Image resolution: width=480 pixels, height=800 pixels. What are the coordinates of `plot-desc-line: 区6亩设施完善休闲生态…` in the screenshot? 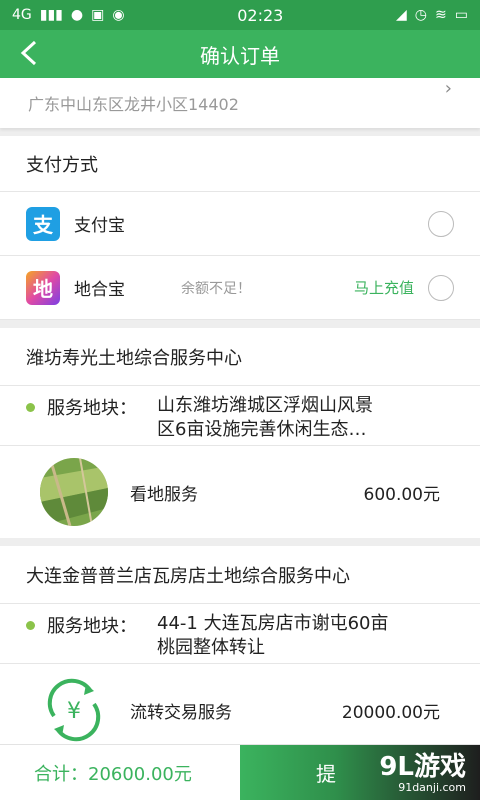 It's located at (262, 429).